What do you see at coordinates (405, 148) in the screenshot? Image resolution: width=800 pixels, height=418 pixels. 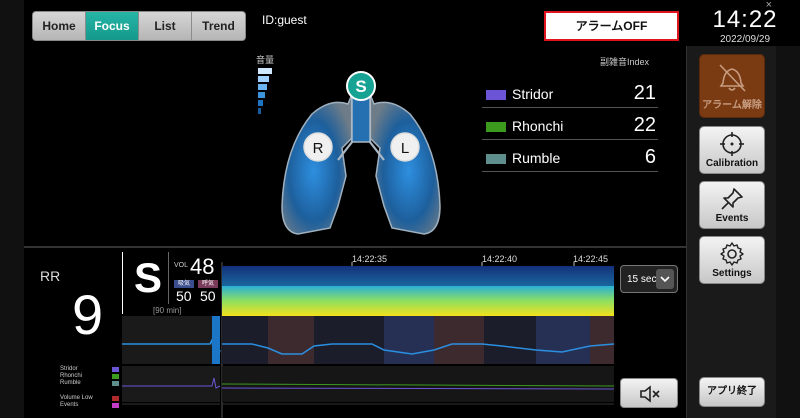 I see `svg-text: L` at bounding box center [405, 148].